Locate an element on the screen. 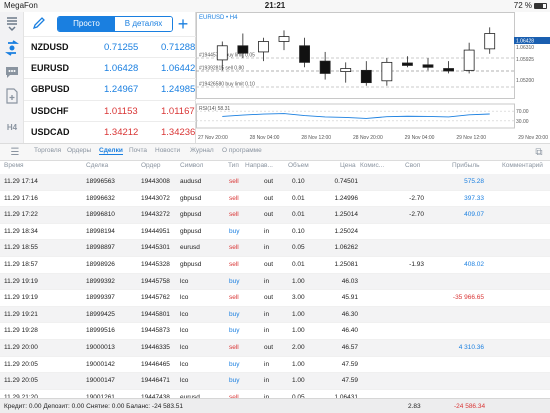 This screenshot has width=550, height=413. quote-ask: 1.34236 is located at coordinates (178, 132).